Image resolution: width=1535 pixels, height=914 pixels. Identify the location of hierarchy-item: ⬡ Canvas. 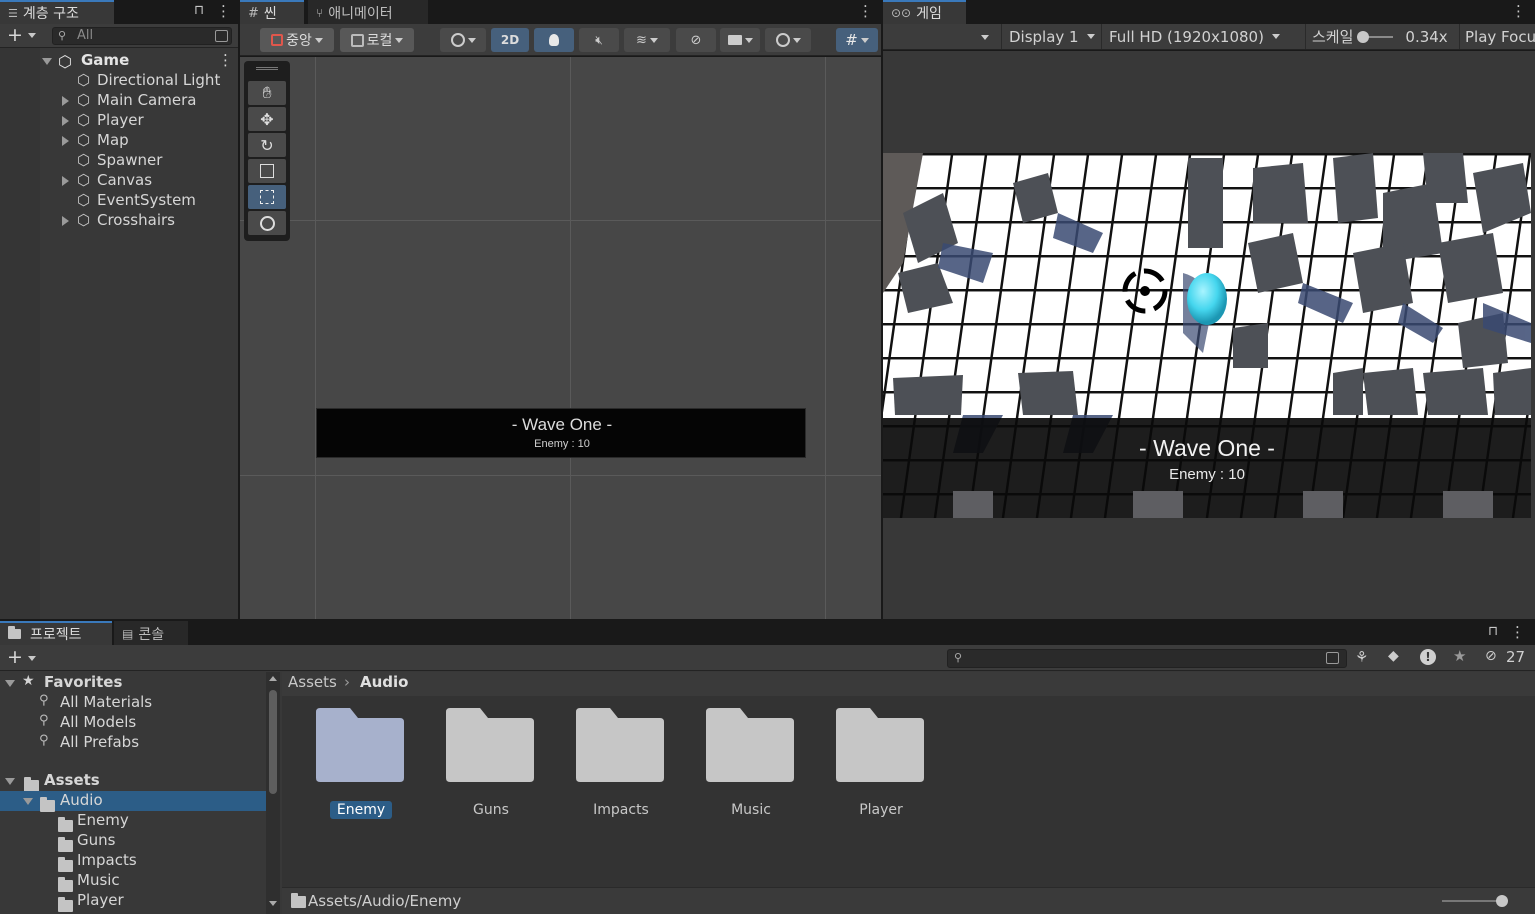
(119, 181).